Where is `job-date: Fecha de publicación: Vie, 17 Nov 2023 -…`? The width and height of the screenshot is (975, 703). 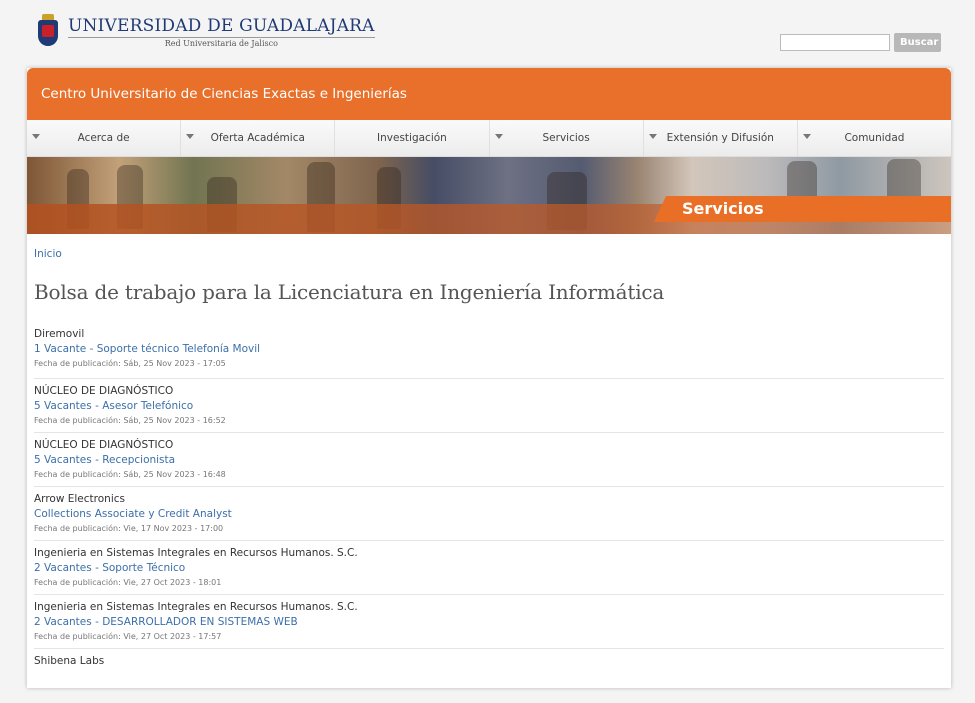 job-date: Fecha de publicación: Vie, 17 Nov 2023 -… is located at coordinates (129, 528).